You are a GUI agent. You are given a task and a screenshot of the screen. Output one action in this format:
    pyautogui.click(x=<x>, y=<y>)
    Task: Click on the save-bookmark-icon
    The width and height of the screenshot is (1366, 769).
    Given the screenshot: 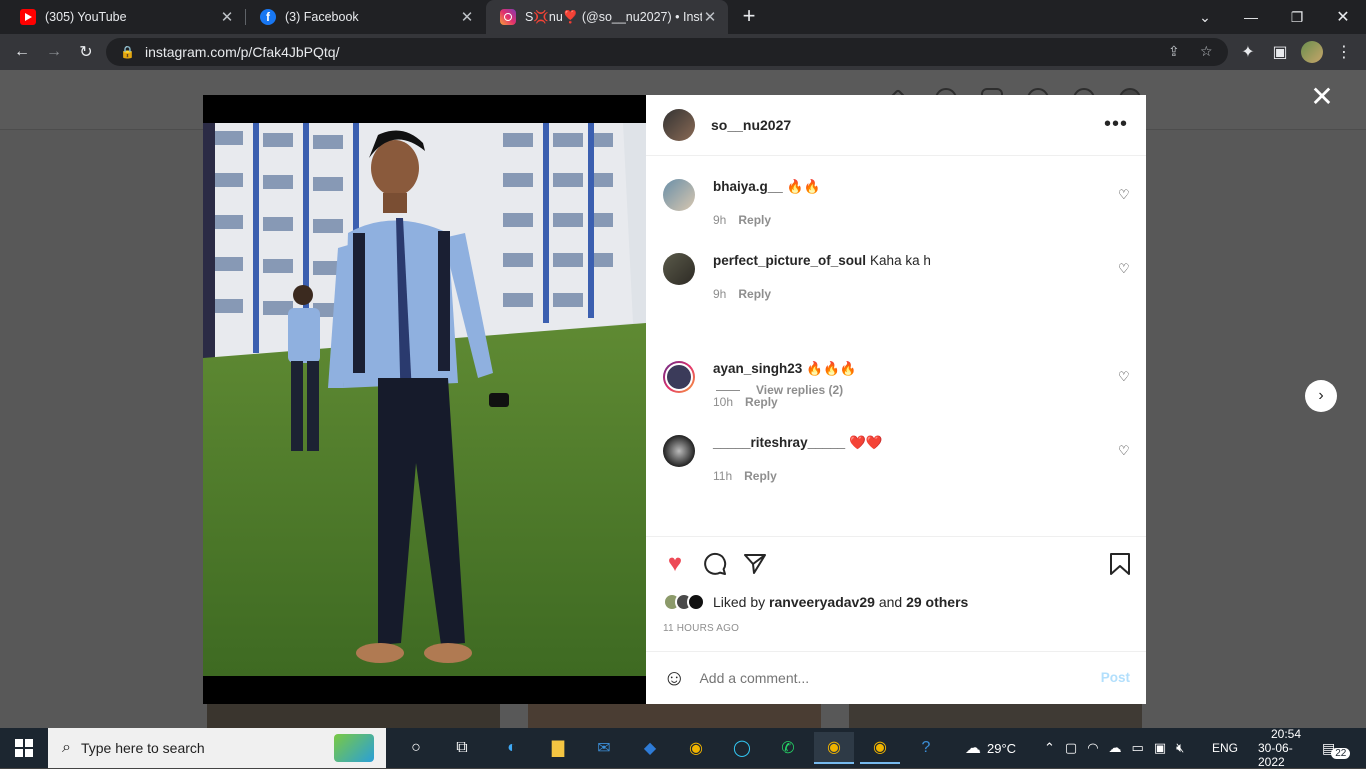 What is the action you would take?
    pyautogui.click(x=1120, y=564)
    